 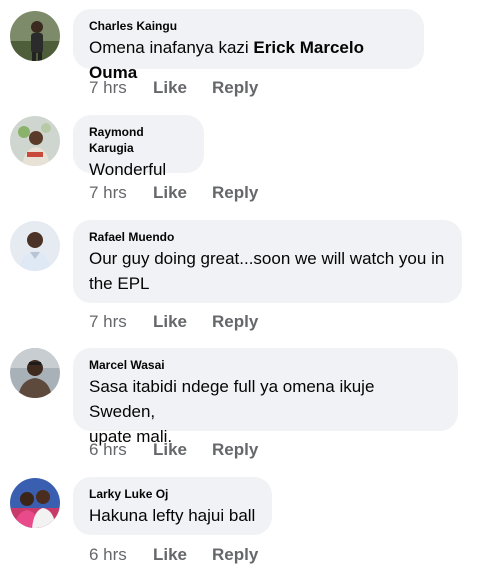 What do you see at coordinates (131, 436) in the screenshot?
I see `comment-text-line: upate mali.` at bounding box center [131, 436].